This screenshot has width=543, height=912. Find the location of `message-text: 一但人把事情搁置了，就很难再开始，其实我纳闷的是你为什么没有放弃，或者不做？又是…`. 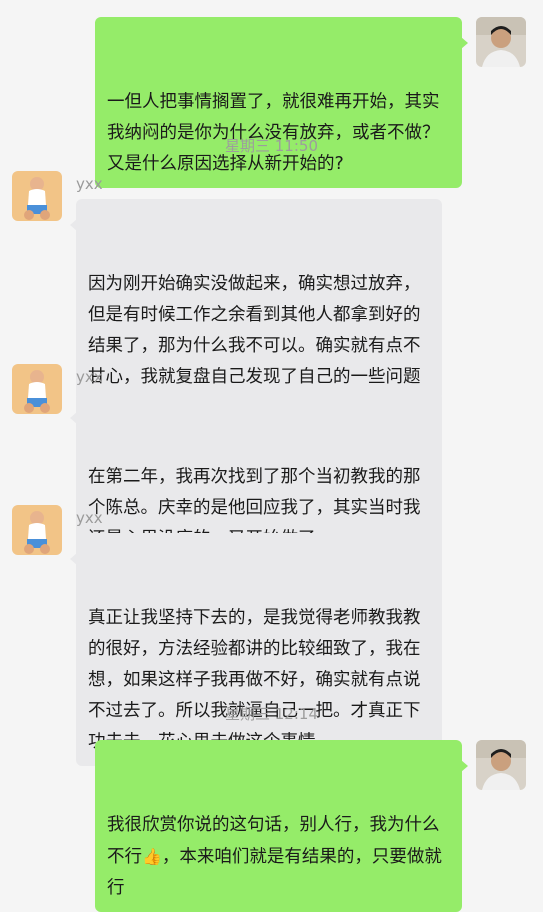

message-text: 一但人把事情搁置了，就很难再开始，其实我纳闷的是你为什么没有放弃，或者不做？又是… is located at coordinates (273, 133).